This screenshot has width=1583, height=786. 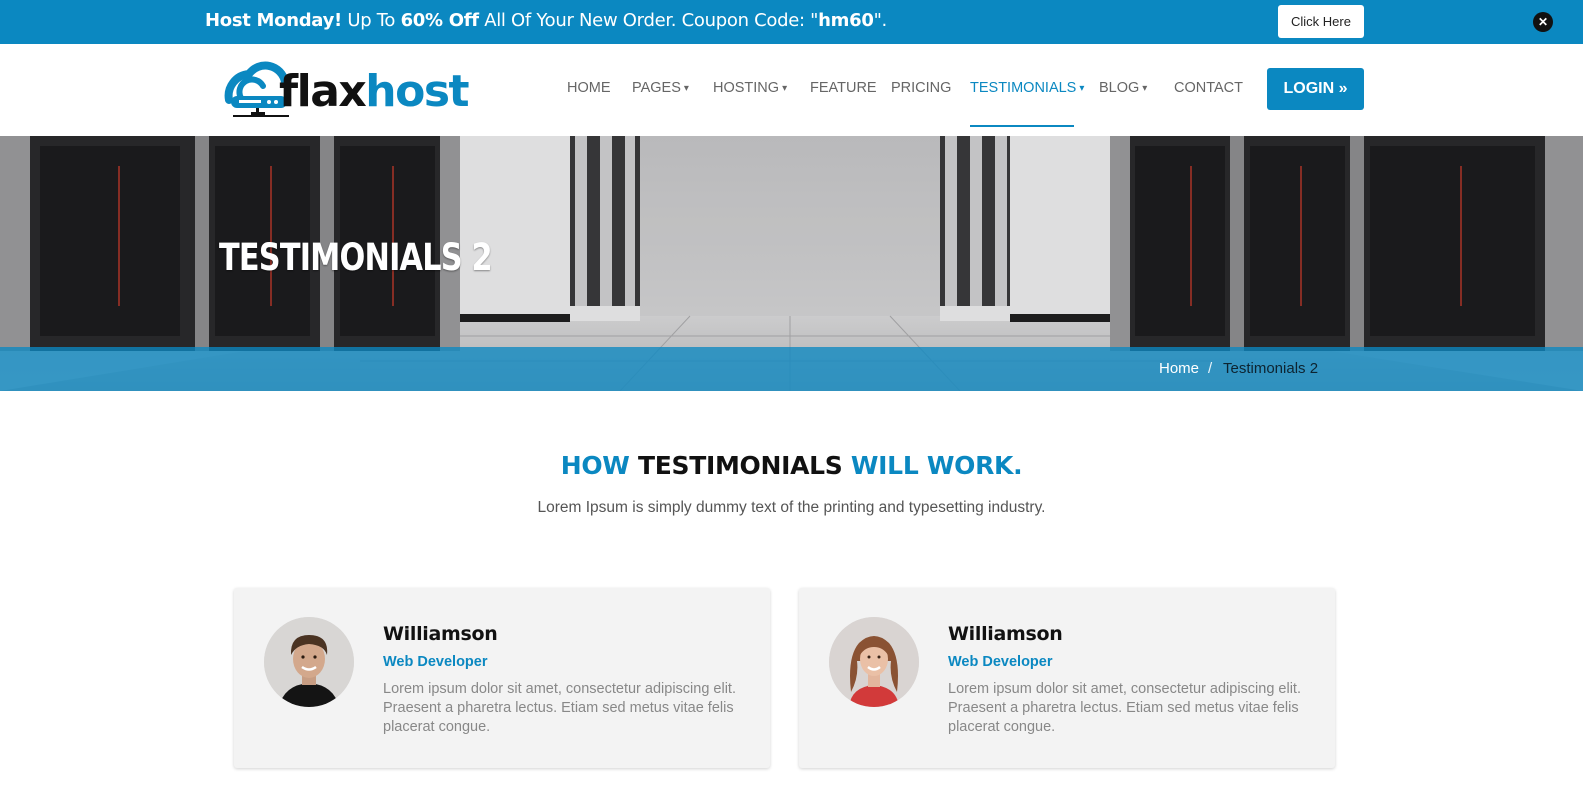 I want to click on nav-item-feature: FEATURE, so click(x=843, y=88).